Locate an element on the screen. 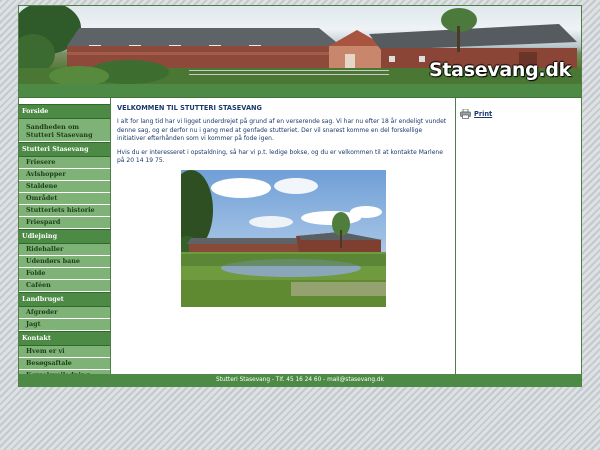 The image size is (600, 450). page-title: VELKOMMEN TIL STUTTERI STASEVANG is located at coordinates (189, 108).